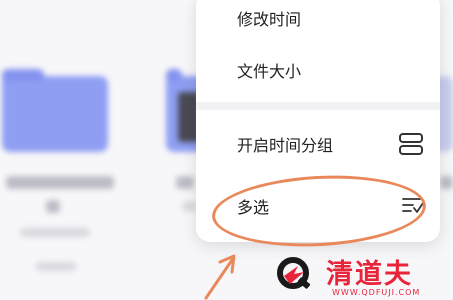 The width and height of the screenshot is (453, 300). What do you see at coordinates (318, 70) in the screenshot?
I see `menu-item-file-size: 文件大小` at bounding box center [318, 70].